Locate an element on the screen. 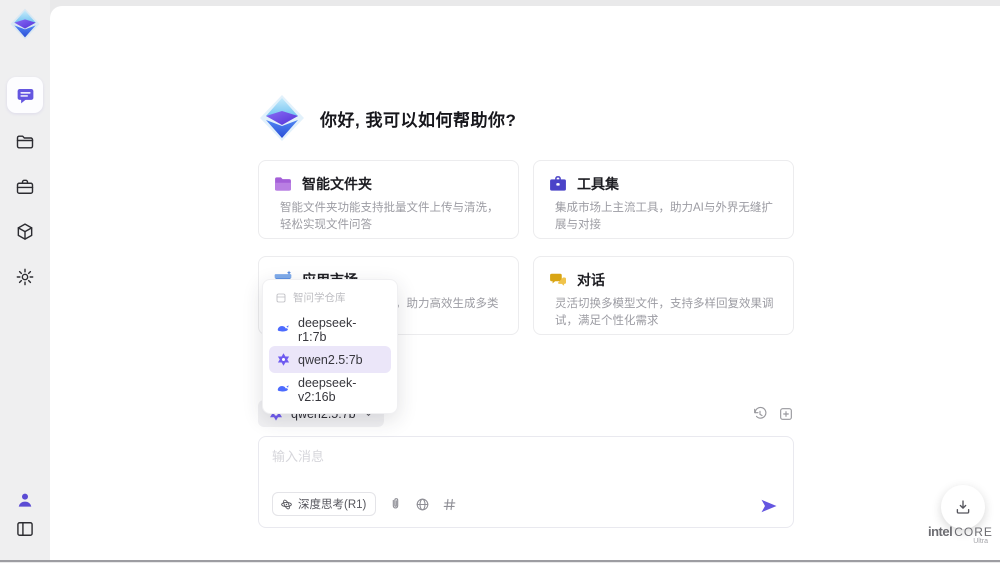  card-smart-folder: 智能文件夹 智能文件夹功能支持批量文件上传与清洗，轻松实现文件问答 is located at coordinates (388, 199).